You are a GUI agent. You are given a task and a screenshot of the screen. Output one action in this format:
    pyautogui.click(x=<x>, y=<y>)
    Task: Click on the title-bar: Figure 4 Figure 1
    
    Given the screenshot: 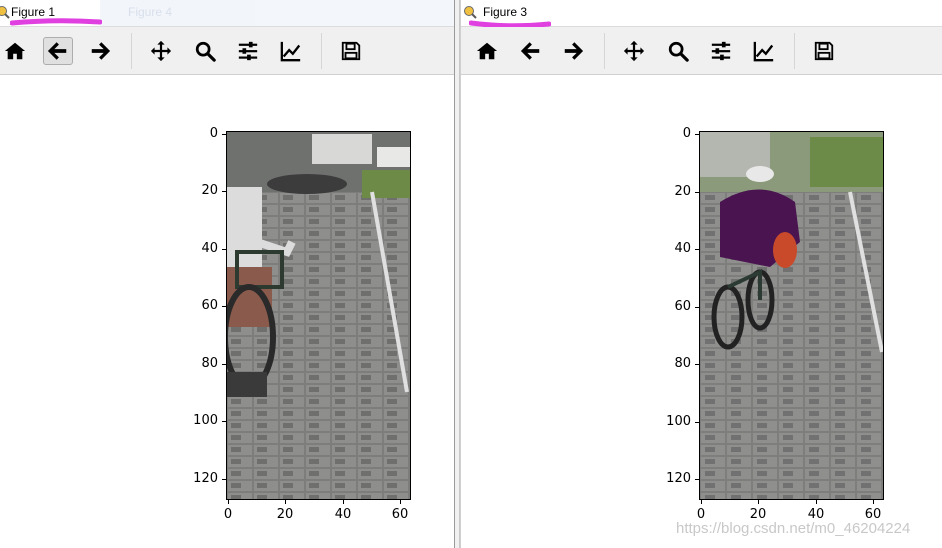 What is the action you would take?
    pyautogui.click(x=230, y=13)
    